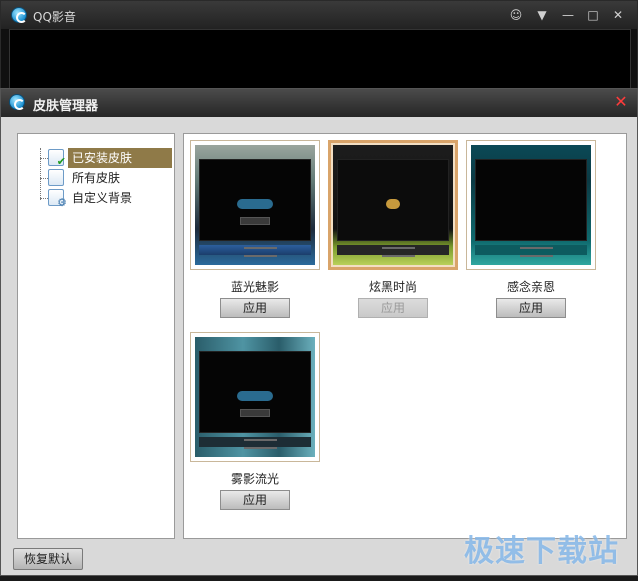 The height and width of the screenshot is (581, 638). I want to click on dialog-titlebar: 皮肤管理器 ✕, so click(319, 103).